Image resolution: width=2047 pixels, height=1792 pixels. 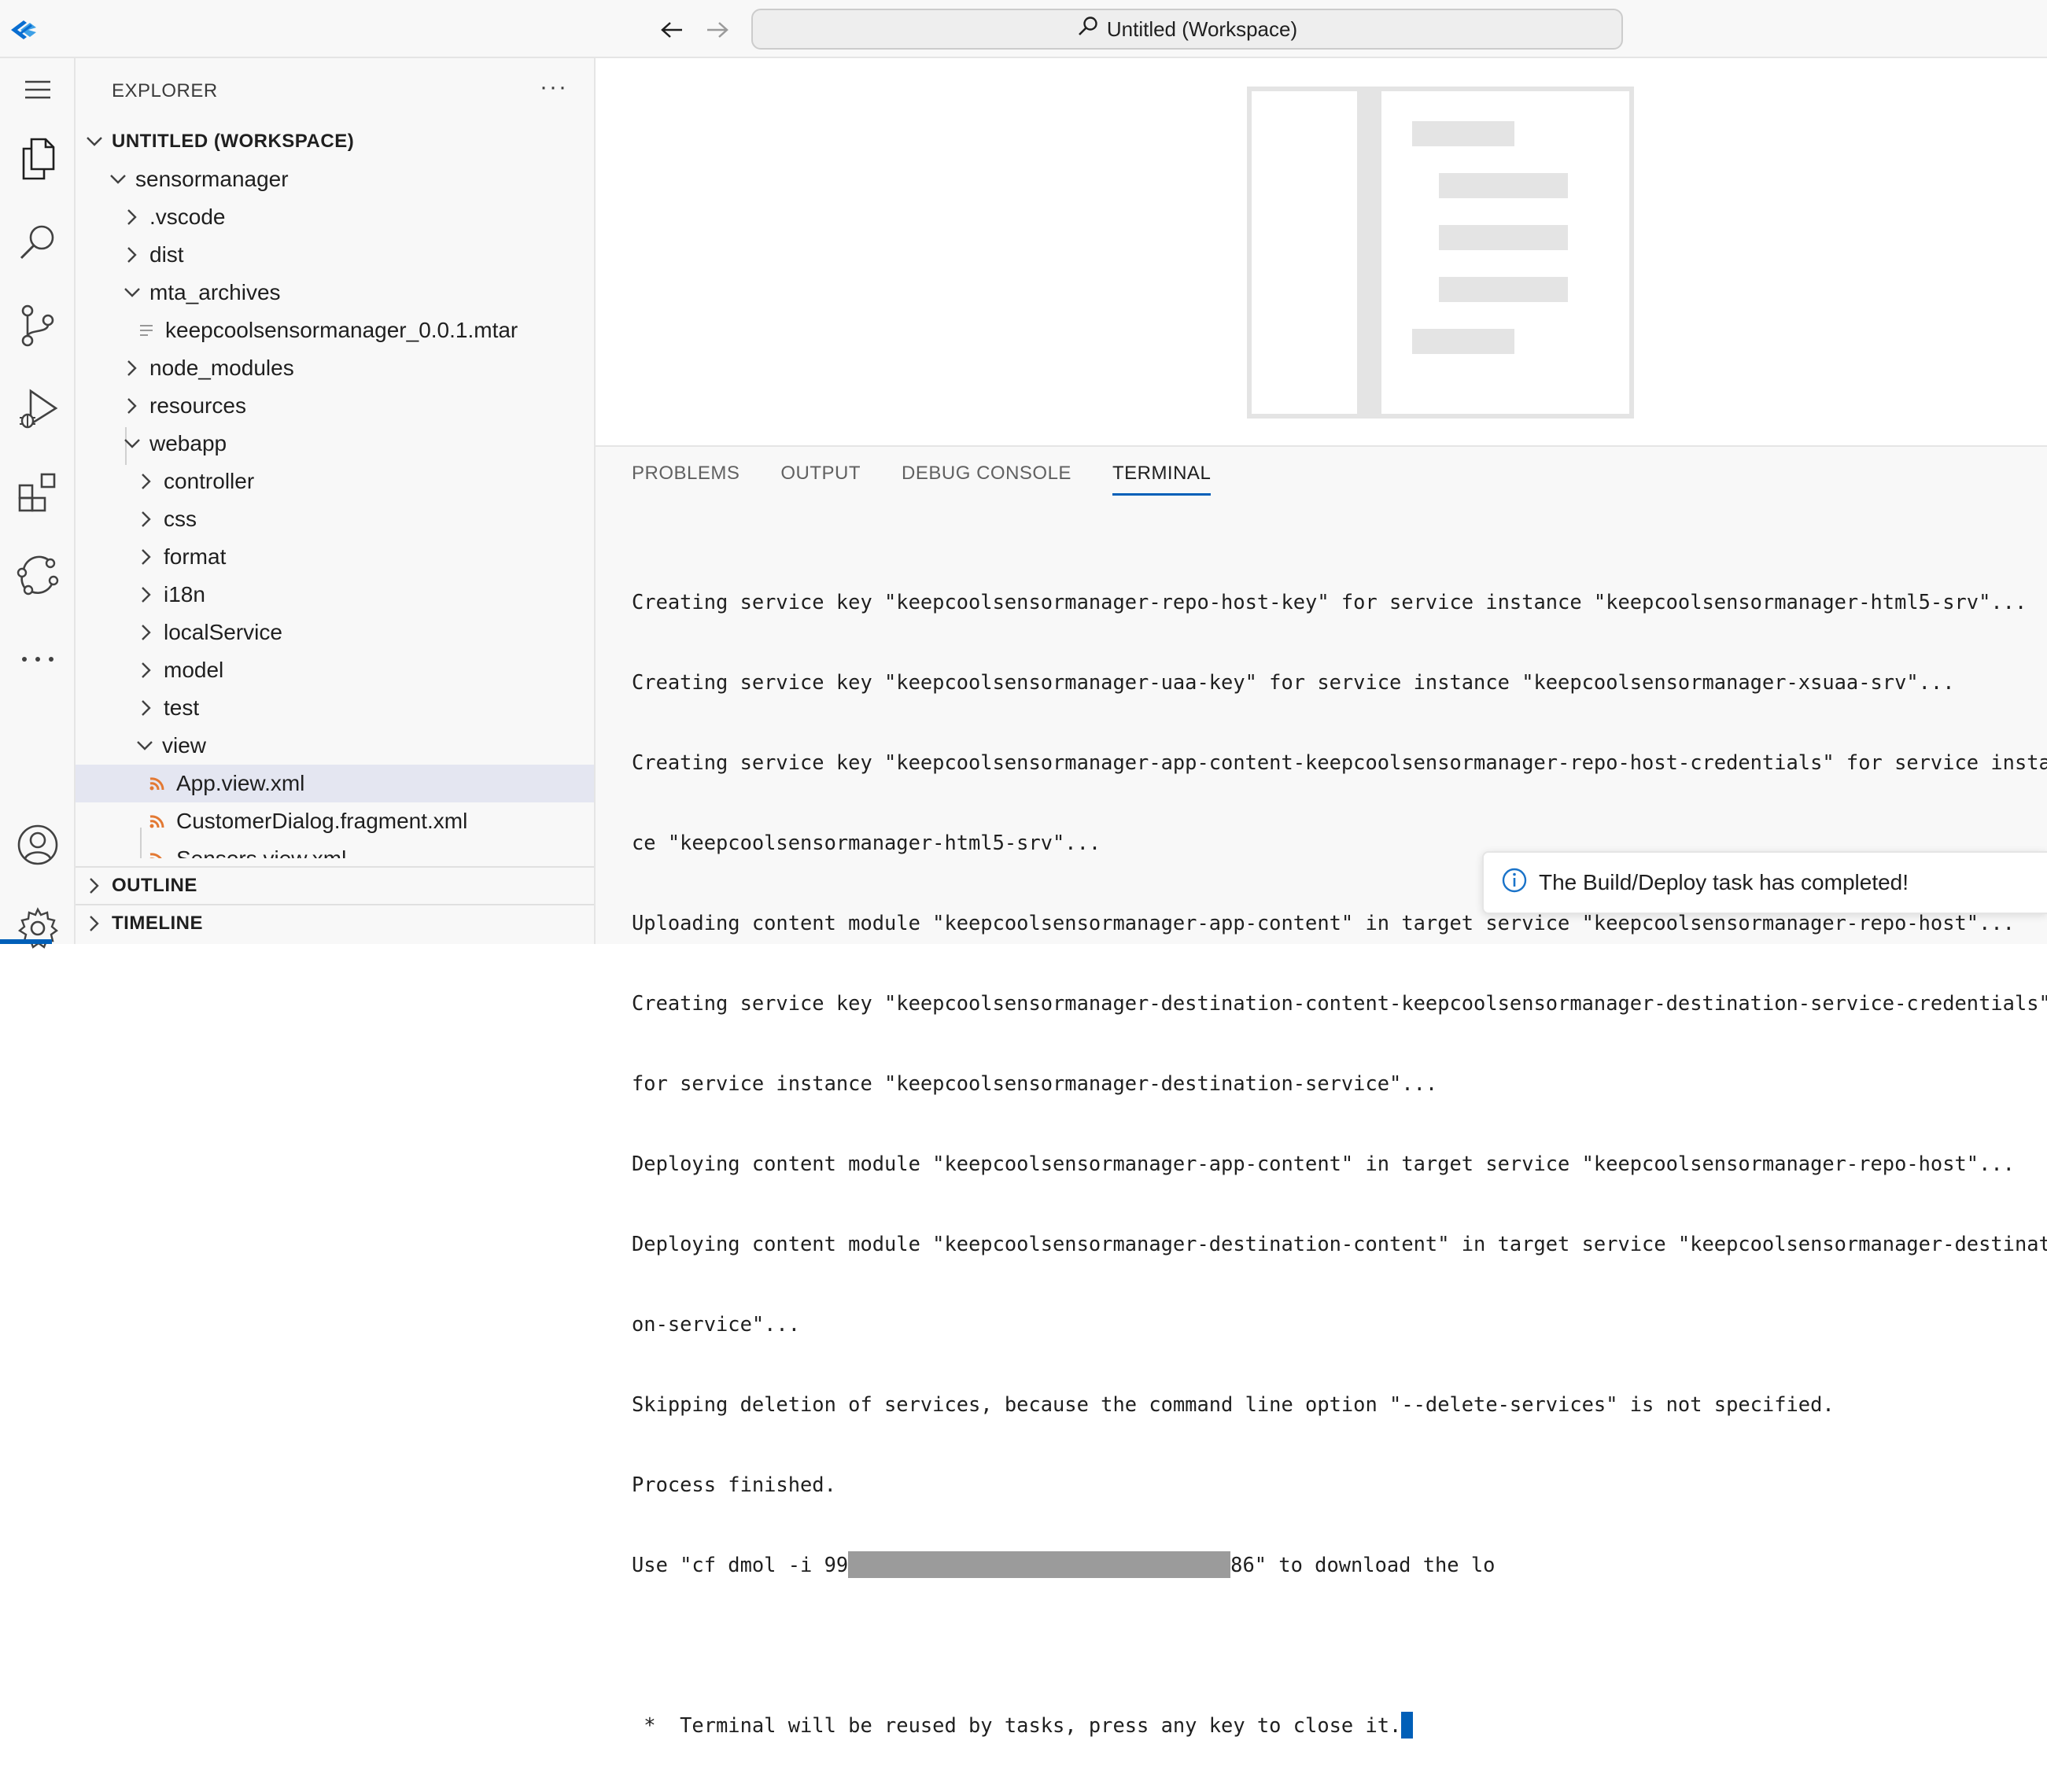 What do you see at coordinates (26, 941) in the screenshot?
I see `active-indicator` at bounding box center [26, 941].